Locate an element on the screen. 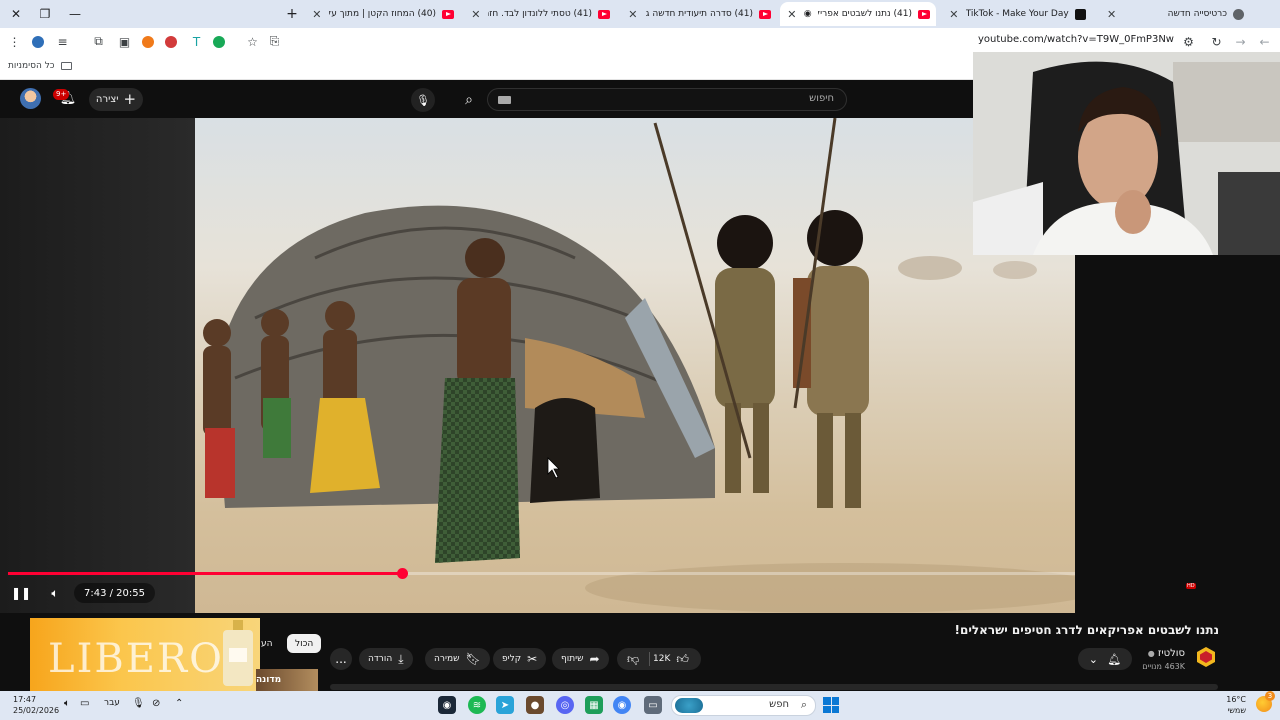 The height and width of the screenshot is (720, 1280). save-button: 🔖︎ שמירה is located at coordinates (457, 659).